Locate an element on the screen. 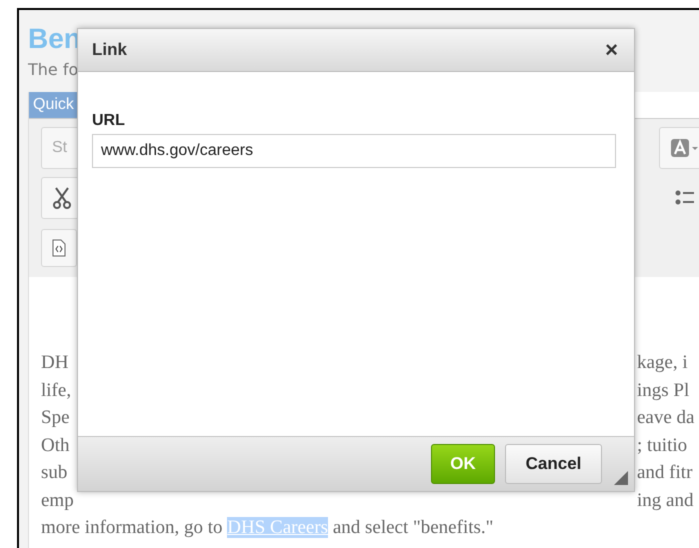  cancel-button: Cancel is located at coordinates (553, 464).